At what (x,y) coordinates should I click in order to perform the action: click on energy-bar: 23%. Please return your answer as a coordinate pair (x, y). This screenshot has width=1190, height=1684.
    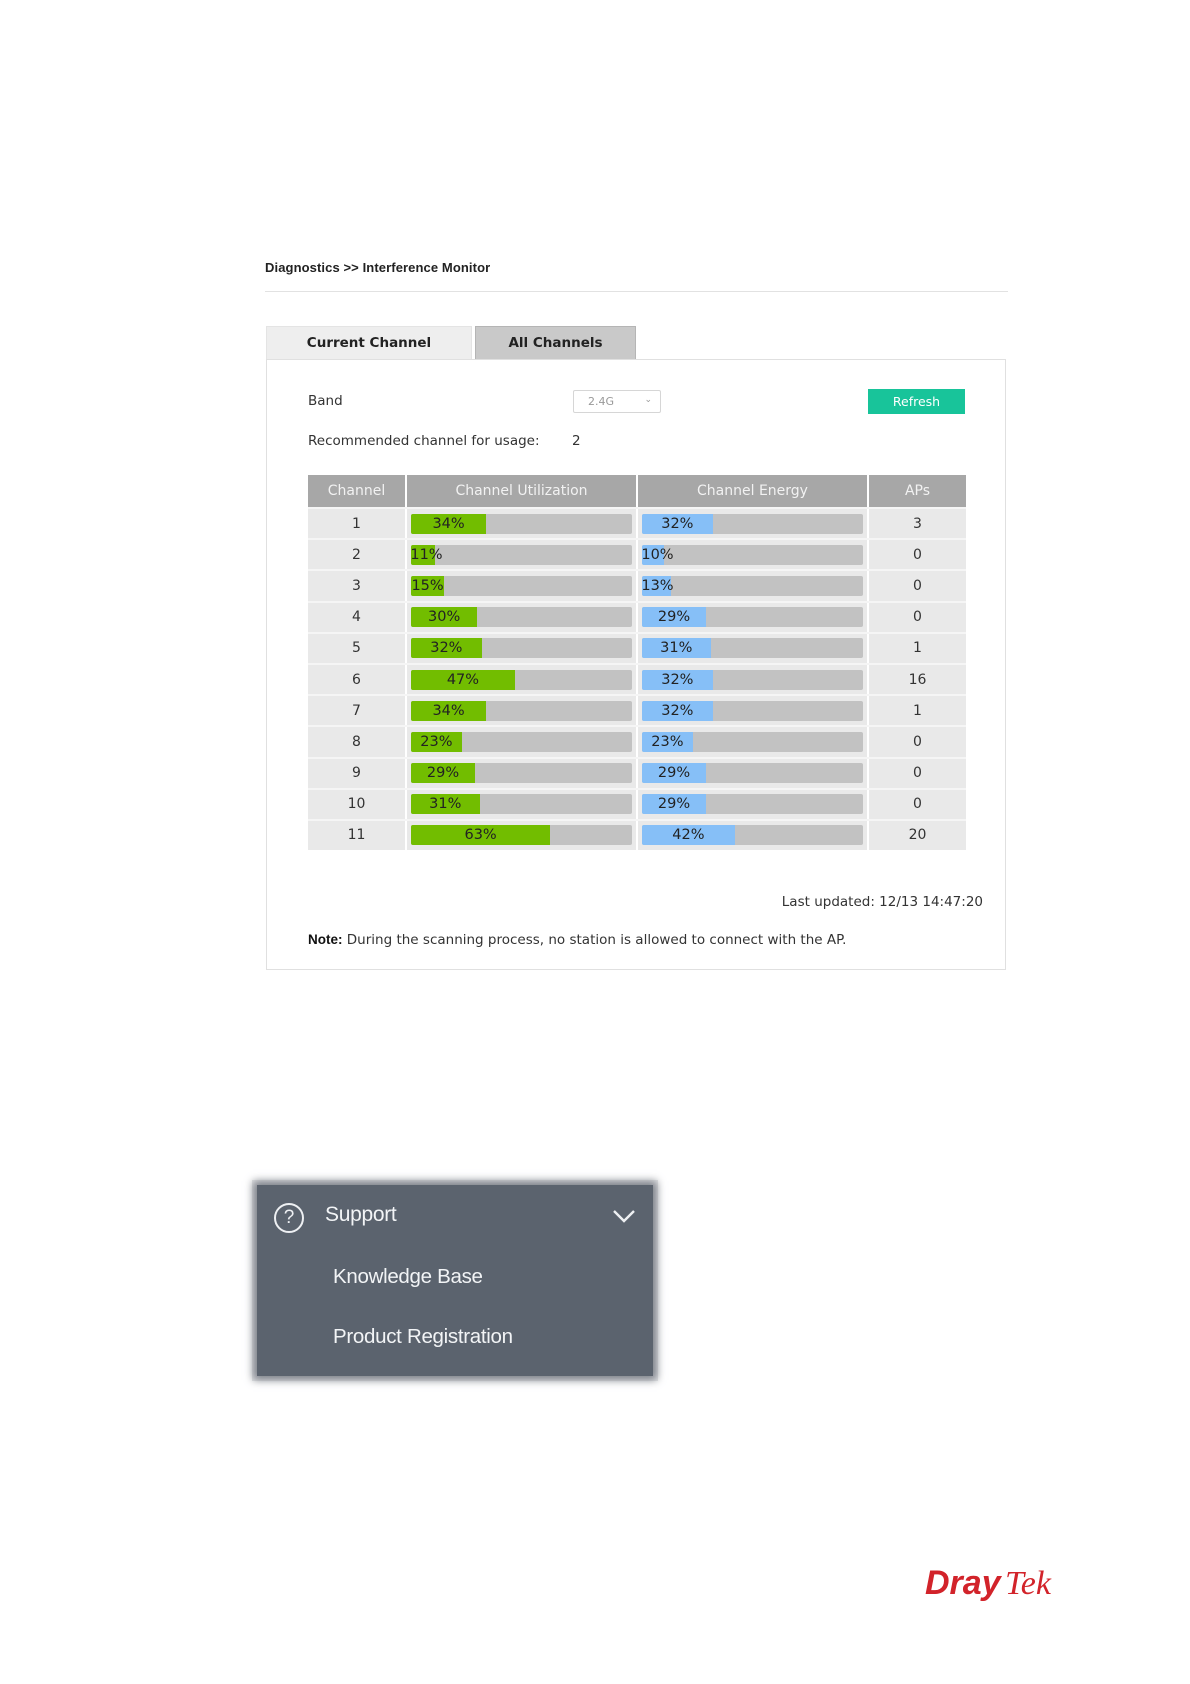
    Looking at the image, I should click on (752, 741).